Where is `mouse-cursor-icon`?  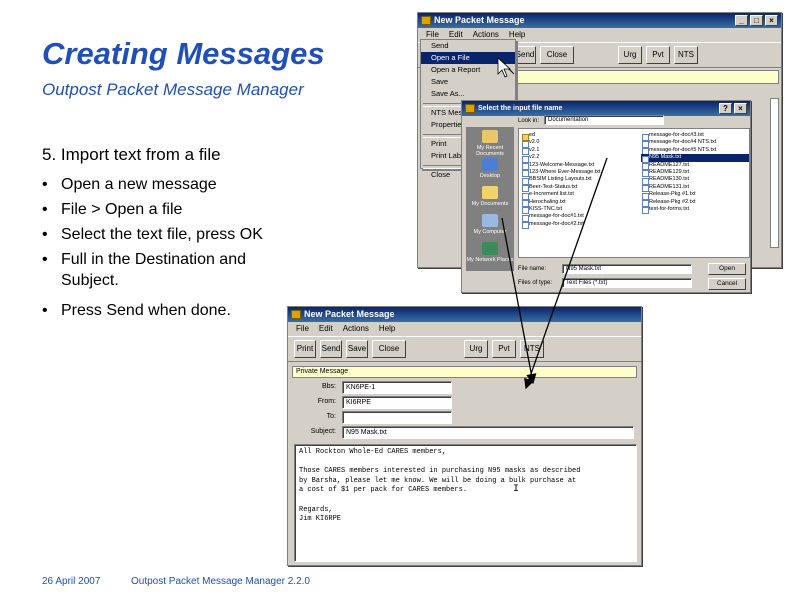
mouse-cursor-icon is located at coordinates (504, 67).